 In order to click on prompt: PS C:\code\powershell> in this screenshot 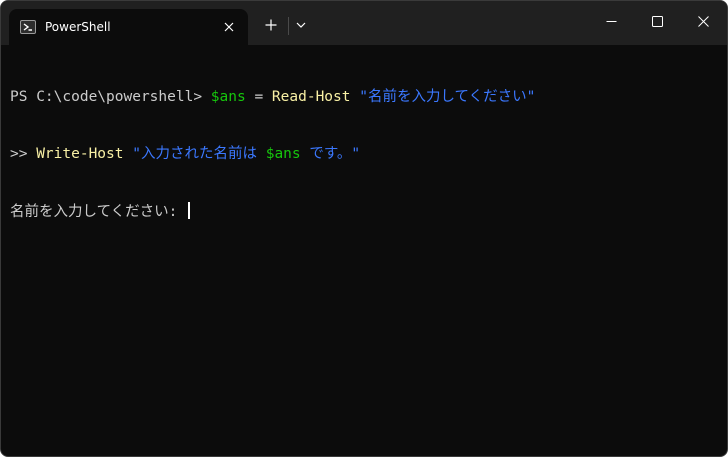, I will do `click(110, 97)`.